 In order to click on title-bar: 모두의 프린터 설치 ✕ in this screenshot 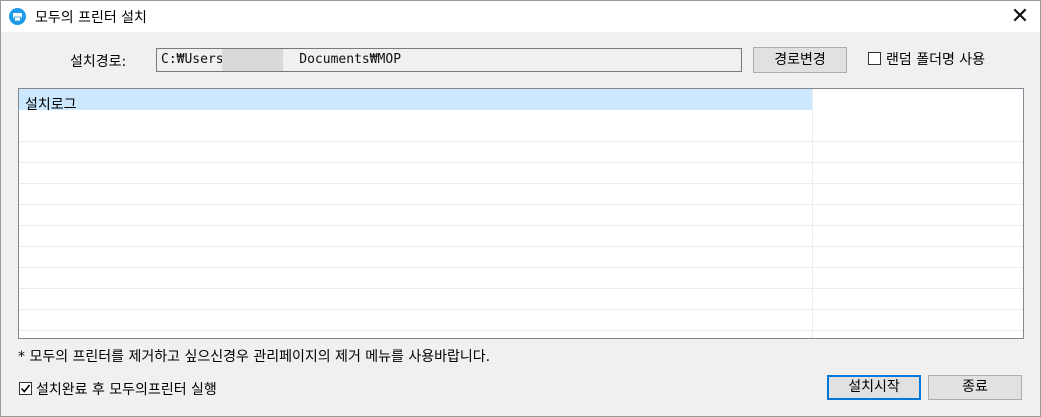, I will do `click(520, 16)`.